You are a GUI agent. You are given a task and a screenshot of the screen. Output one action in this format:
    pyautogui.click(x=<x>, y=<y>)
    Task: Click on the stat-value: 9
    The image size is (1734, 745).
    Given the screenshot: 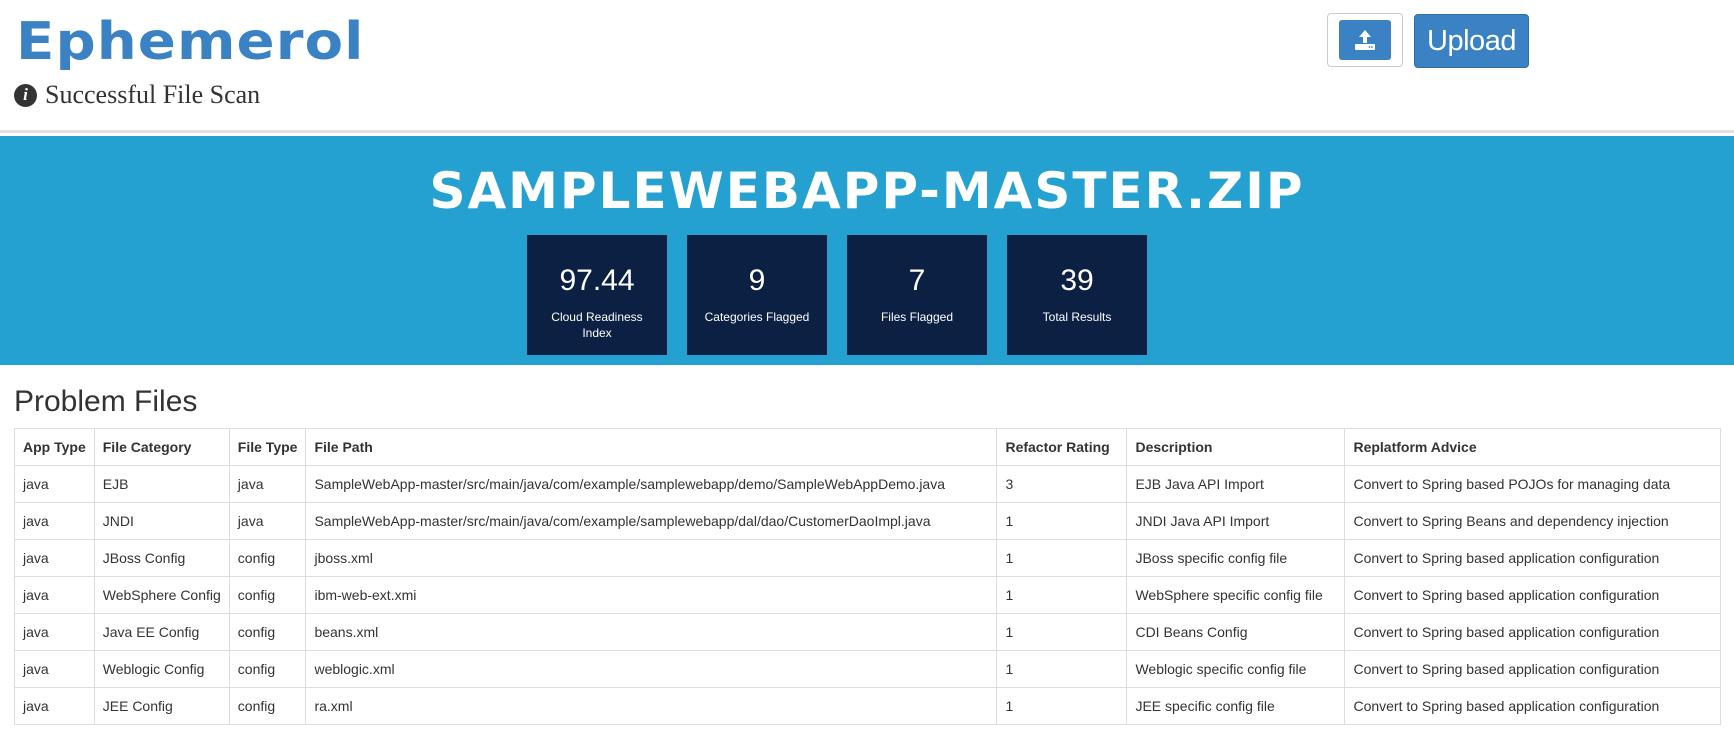 What is the action you would take?
    pyautogui.click(x=757, y=280)
    